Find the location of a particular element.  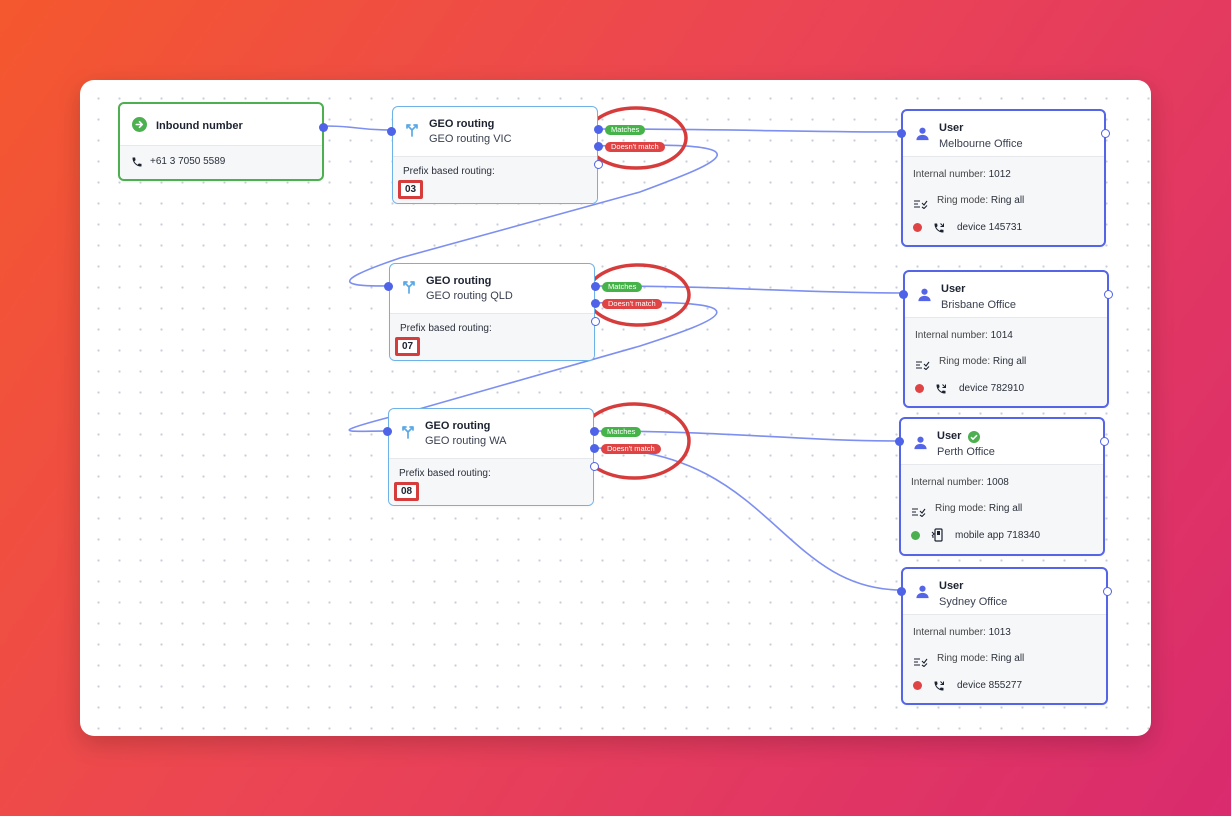

highlight-ellipse-qld is located at coordinates (638, 295).